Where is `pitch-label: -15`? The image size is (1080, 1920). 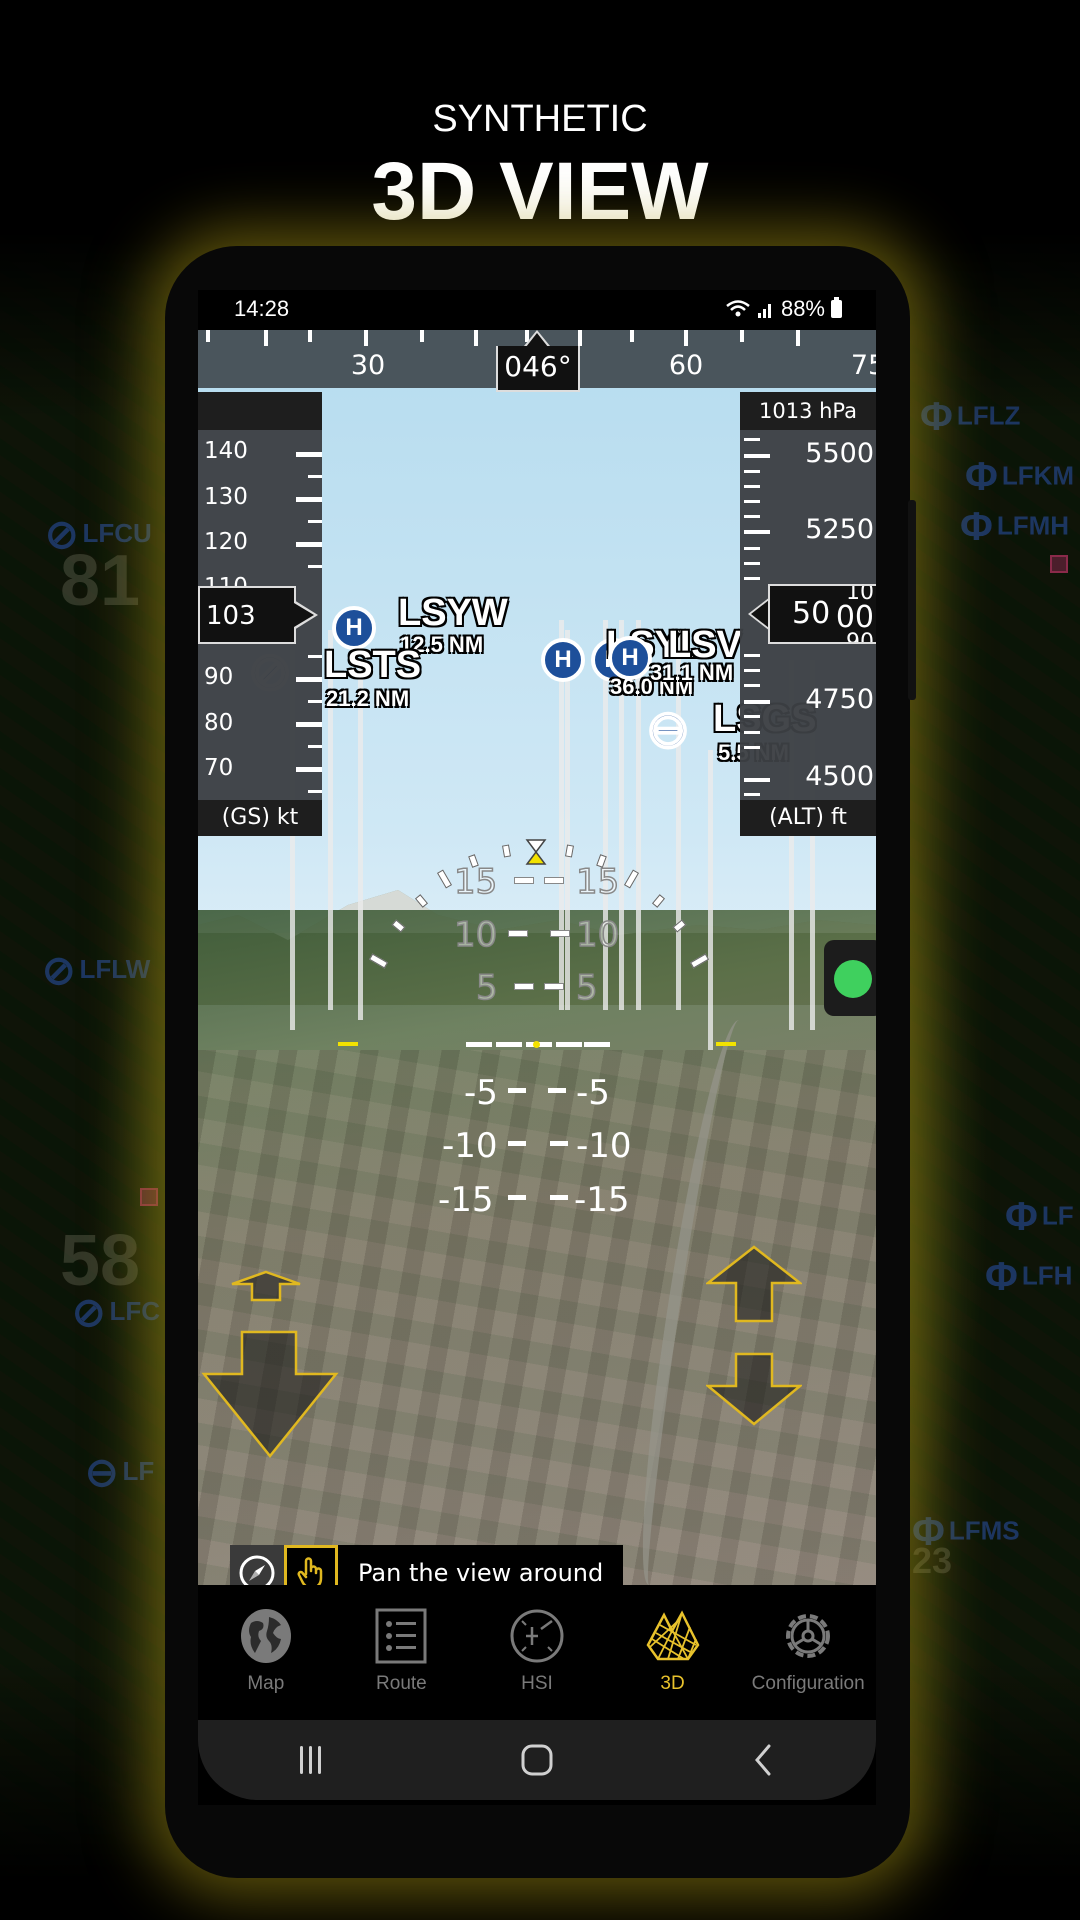 pitch-label: -15 is located at coordinates (602, 1200).